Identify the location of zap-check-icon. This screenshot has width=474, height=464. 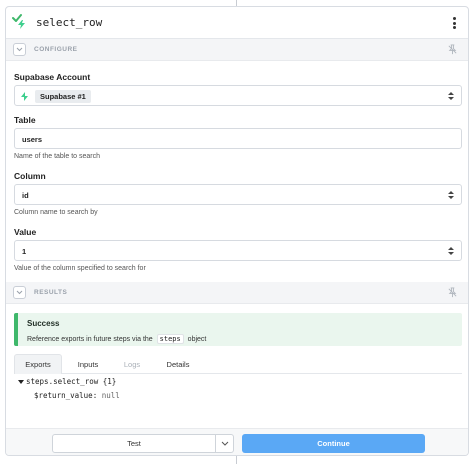
(18, 21).